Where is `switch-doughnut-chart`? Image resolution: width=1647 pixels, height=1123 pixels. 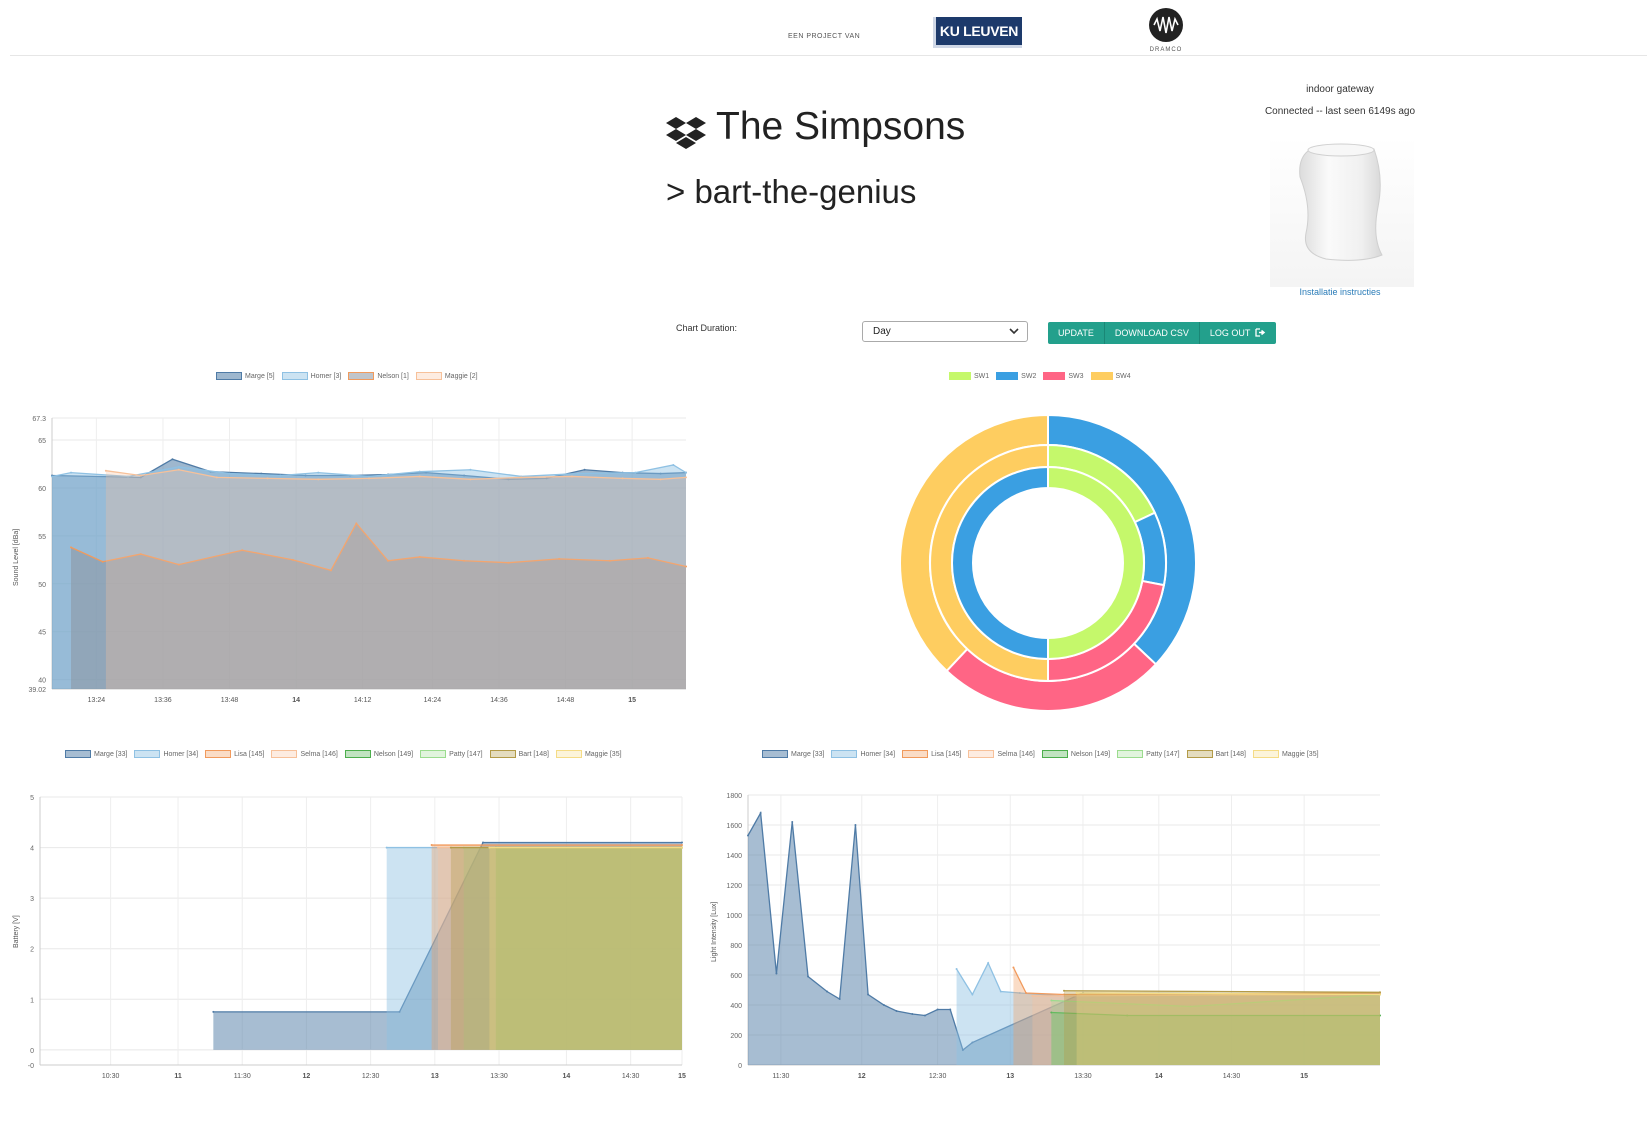 switch-doughnut-chart is located at coordinates (1048, 562).